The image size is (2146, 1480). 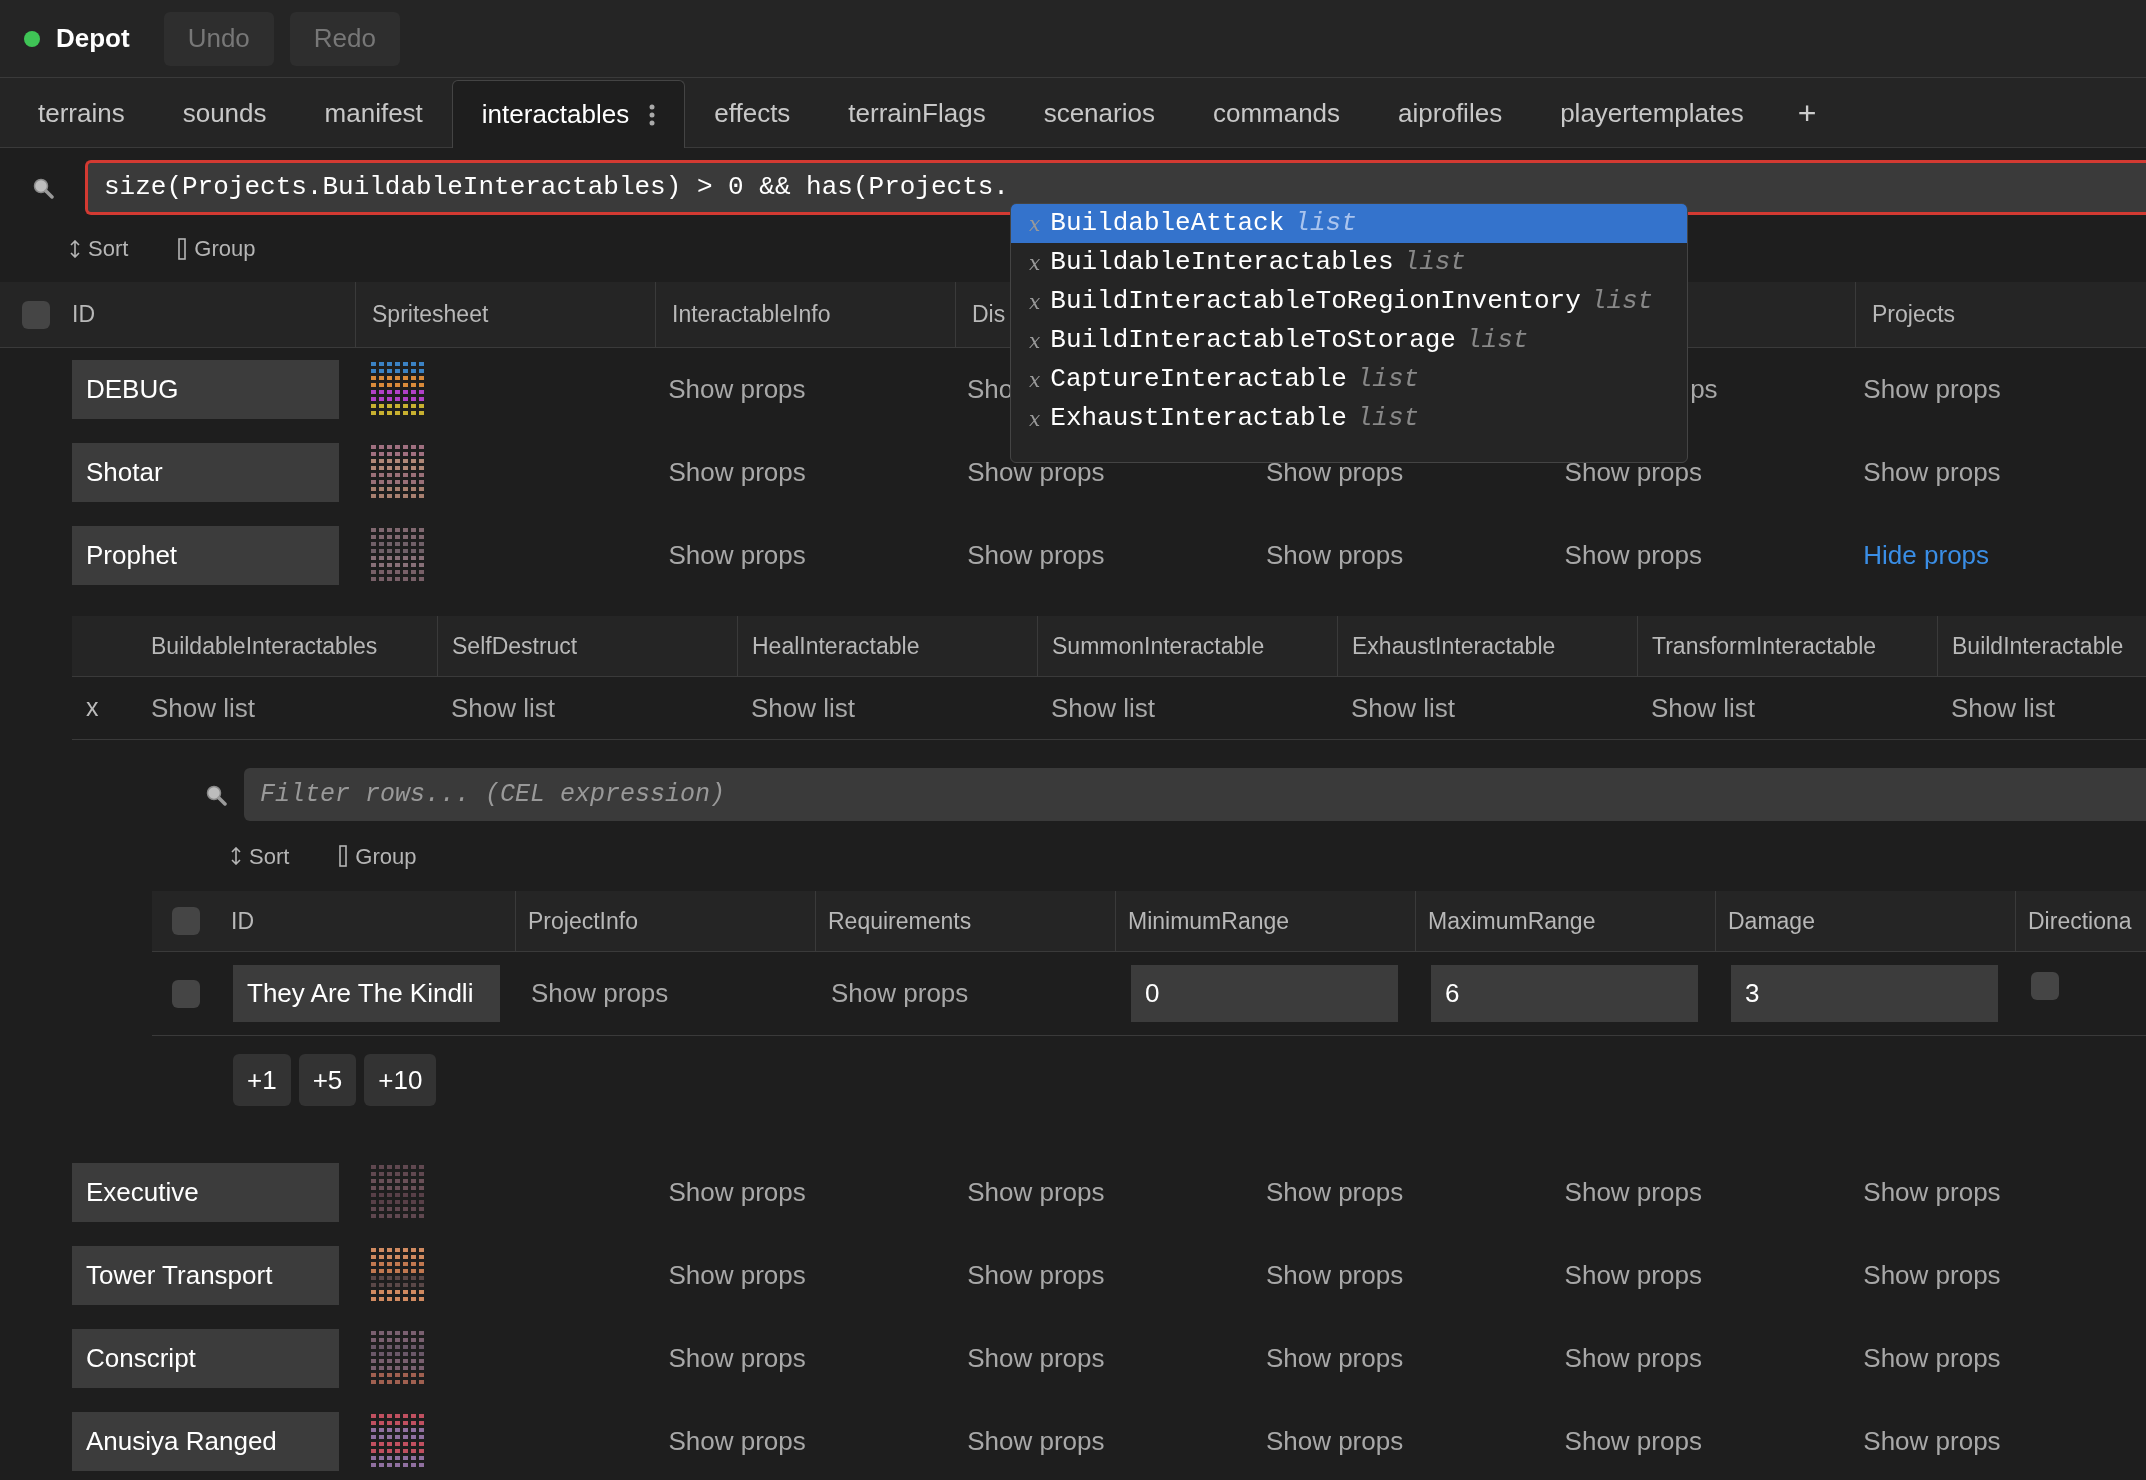 What do you see at coordinates (1349, 379) in the screenshot?
I see `suggestion-item: x CaptureInteractable list` at bounding box center [1349, 379].